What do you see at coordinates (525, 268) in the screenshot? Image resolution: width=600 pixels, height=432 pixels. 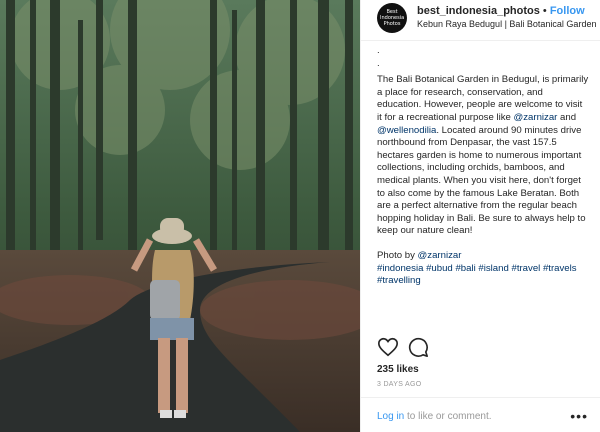 I see `hashtag-link: #travel` at bounding box center [525, 268].